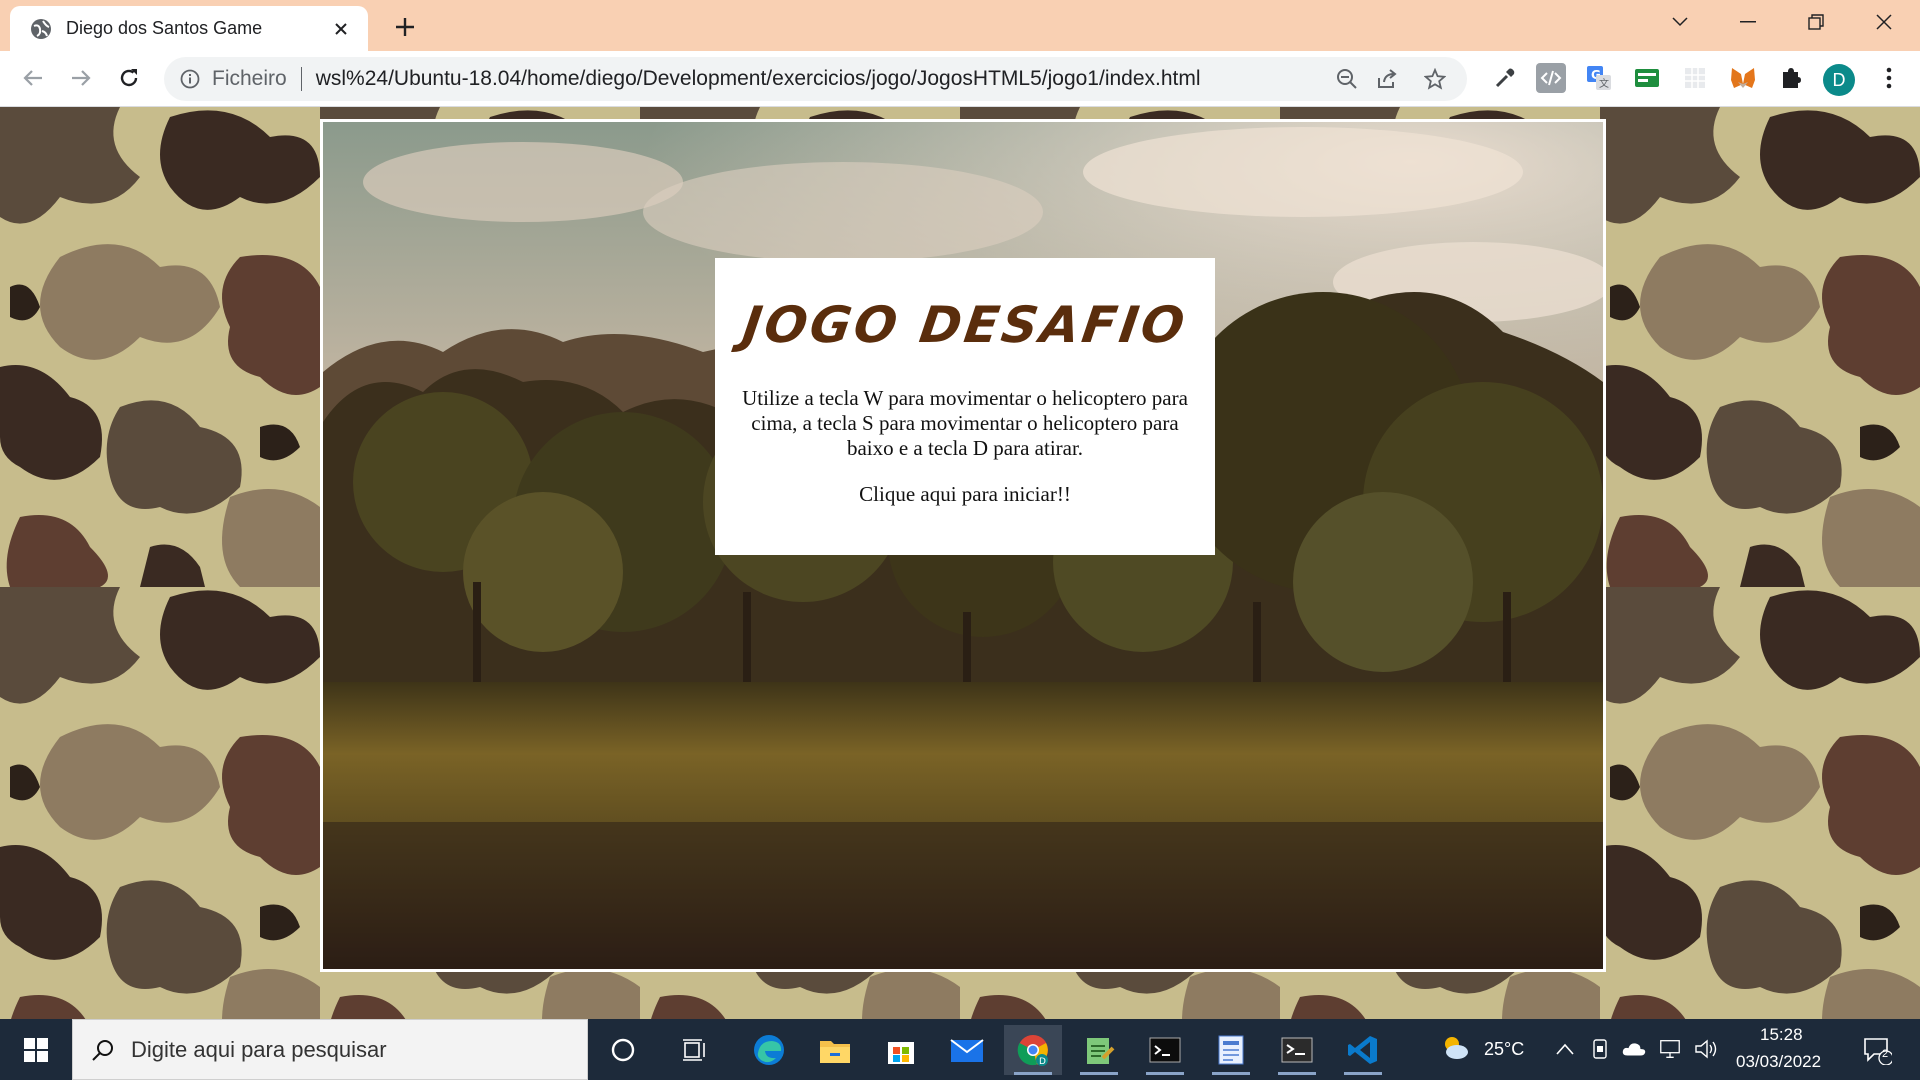 The height and width of the screenshot is (1080, 1920). Describe the element at coordinates (1099, 1050) in the screenshot. I see `notepad-icon` at that location.